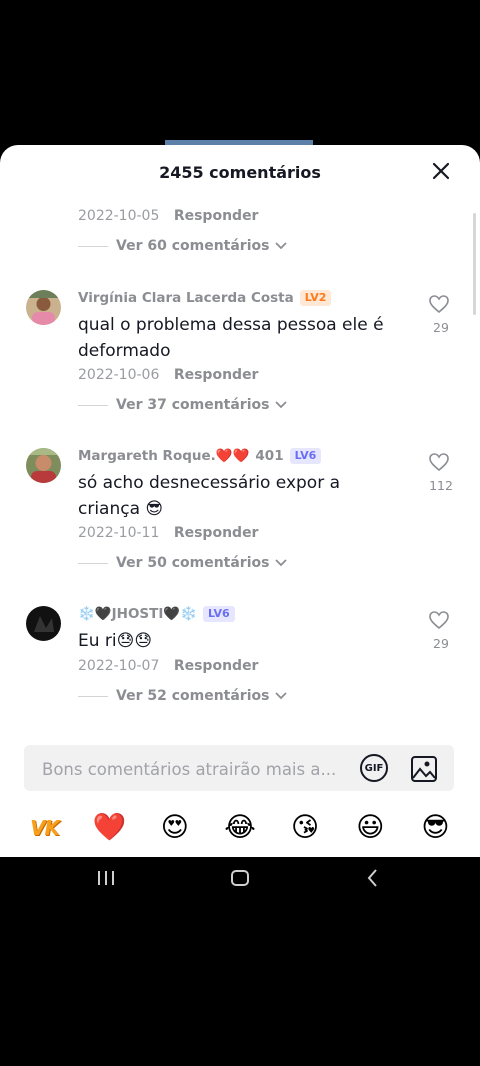 The width and height of the screenshot is (480, 1066). Describe the element at coordinates (305, 828) in the screenshot. I see `emoji-kiss: 😘` at that location.